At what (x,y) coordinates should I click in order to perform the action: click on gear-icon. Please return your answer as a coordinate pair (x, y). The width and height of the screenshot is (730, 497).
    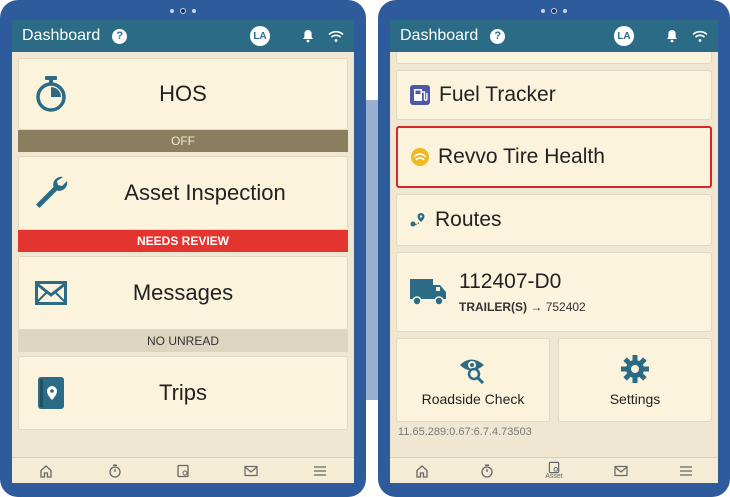
    Looking at the image, I should click on (635, 370).